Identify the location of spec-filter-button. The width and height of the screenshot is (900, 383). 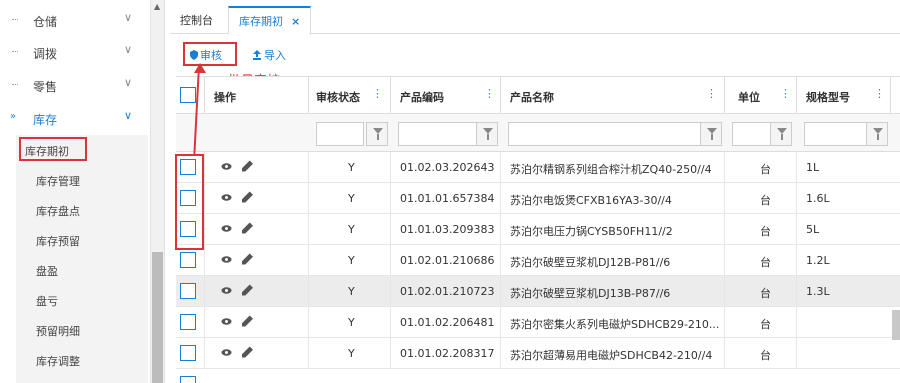
(877, 134).